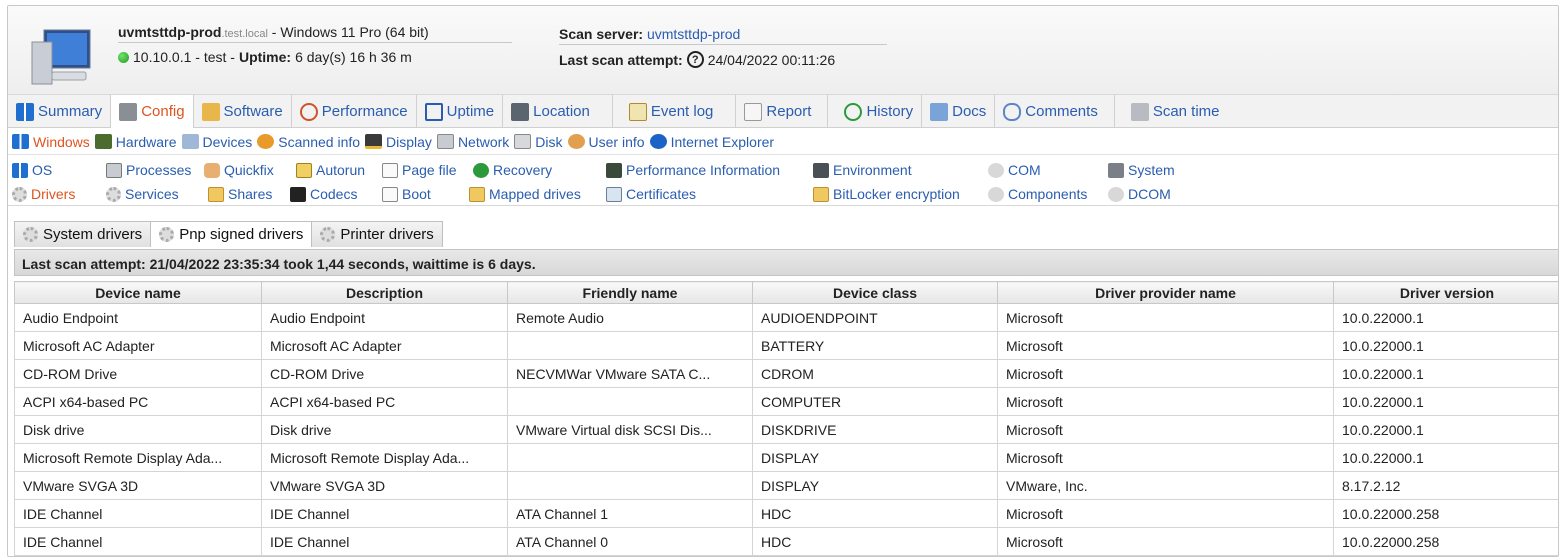  What do you see at coordinates (334, 194) in the screenshot?
I see `link-label: Codecs` at bounding box center [334, 194].